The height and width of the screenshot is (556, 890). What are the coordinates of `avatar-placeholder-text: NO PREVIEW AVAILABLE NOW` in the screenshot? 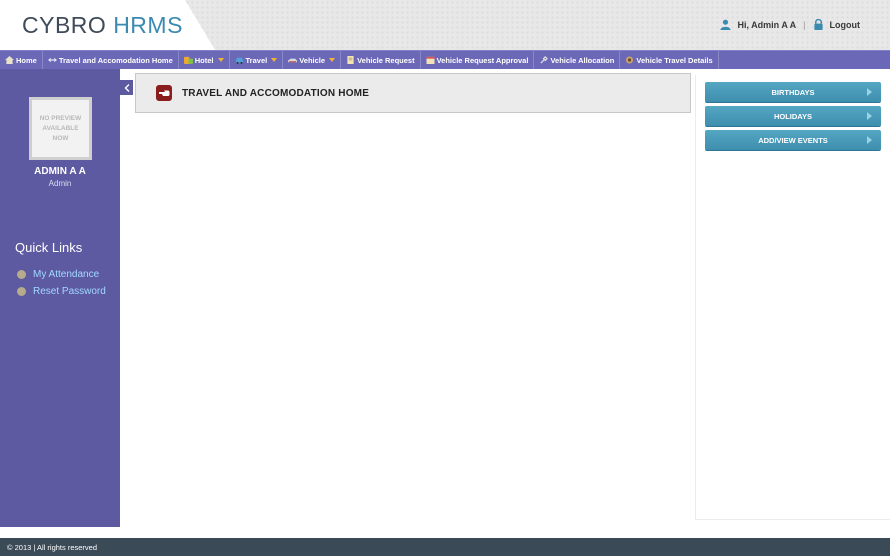 It's located at (60, 128).